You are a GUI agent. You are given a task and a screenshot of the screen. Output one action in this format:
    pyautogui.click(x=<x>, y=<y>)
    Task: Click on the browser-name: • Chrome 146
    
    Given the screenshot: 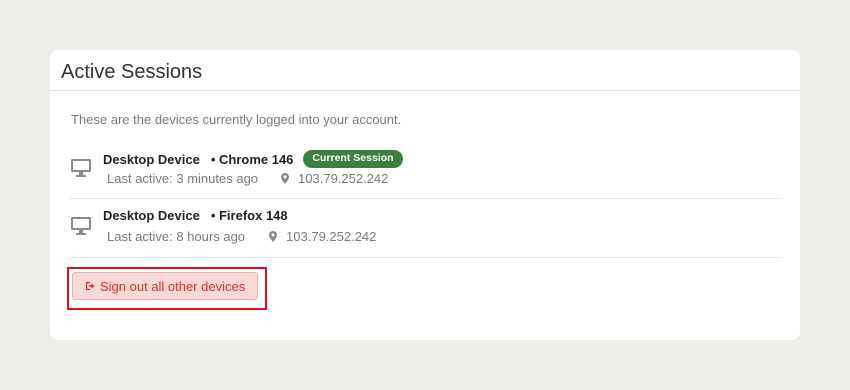 What is the action you would take?
    pyautogui.click(x=252, y=159)
    